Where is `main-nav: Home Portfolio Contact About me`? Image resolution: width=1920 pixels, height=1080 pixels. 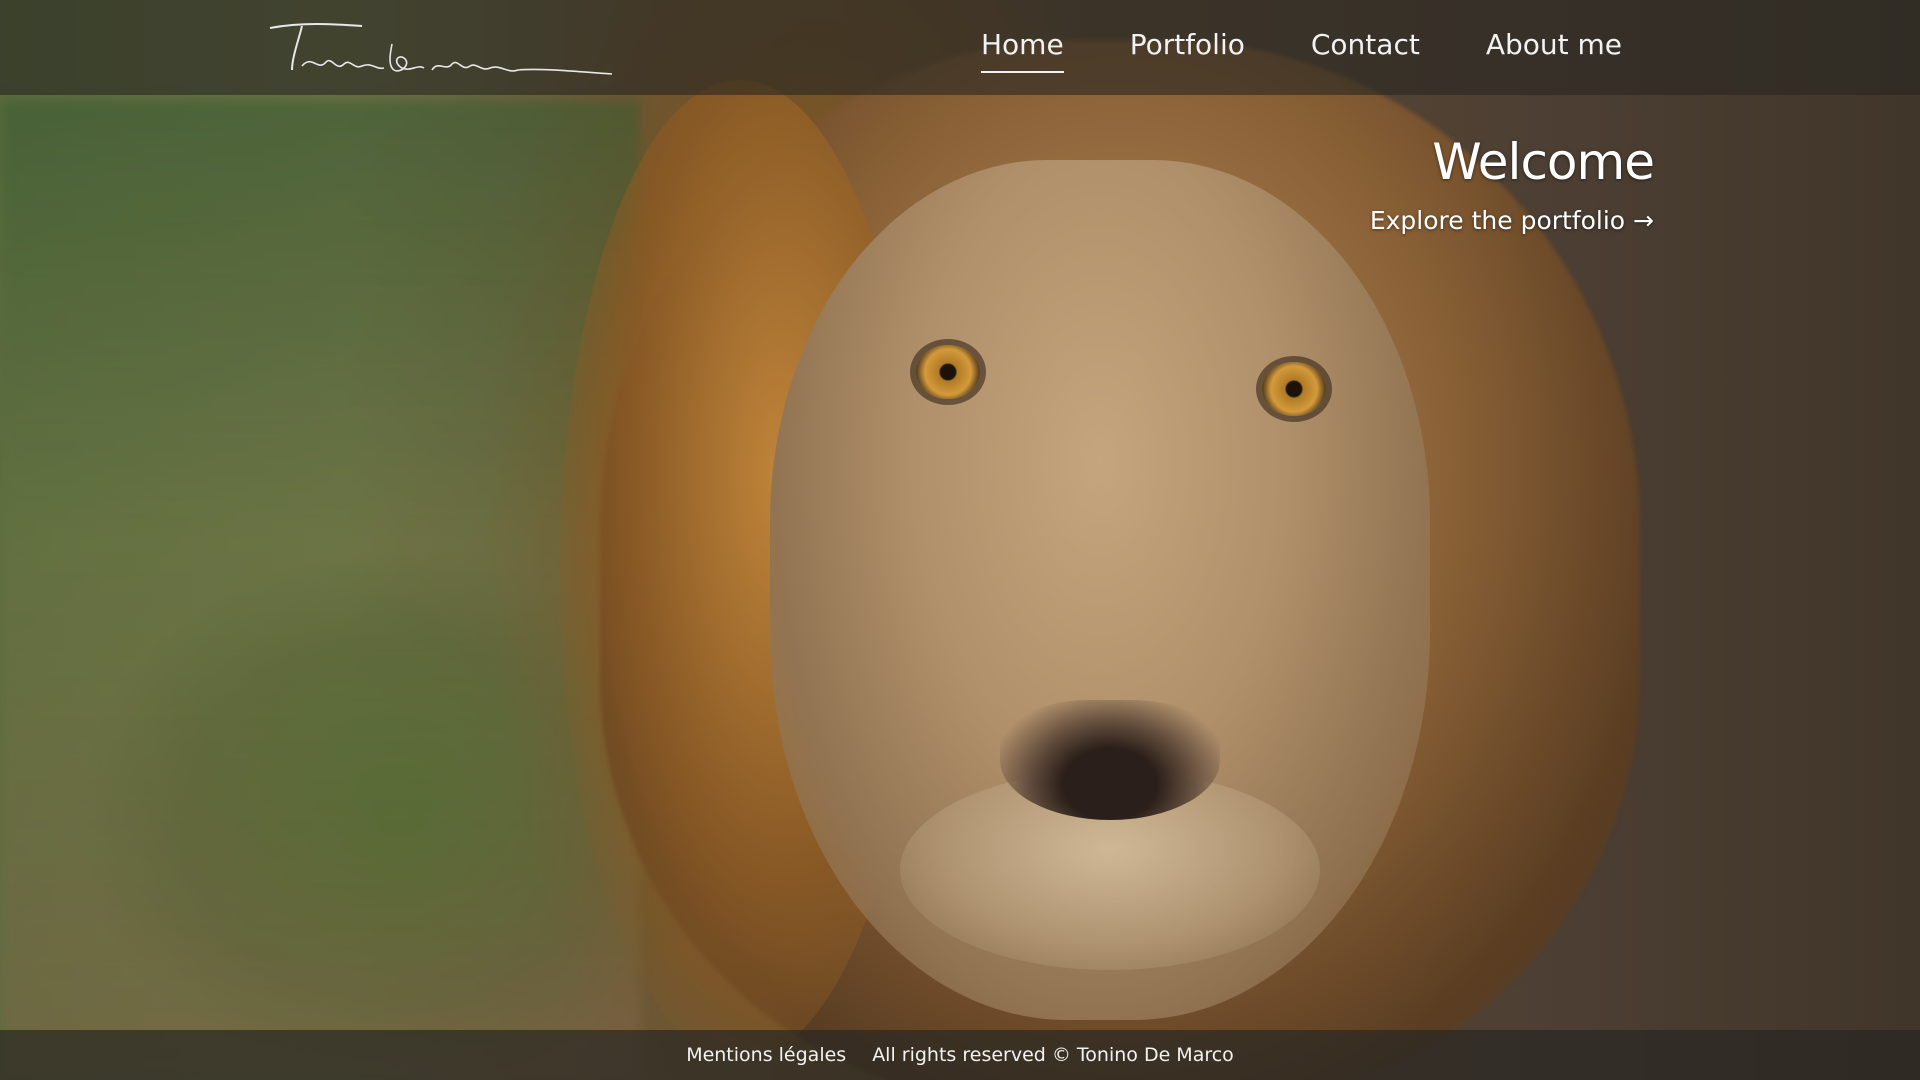
main-nav: Home Portfolio Contact About me is located at coordinates (1301, 47).